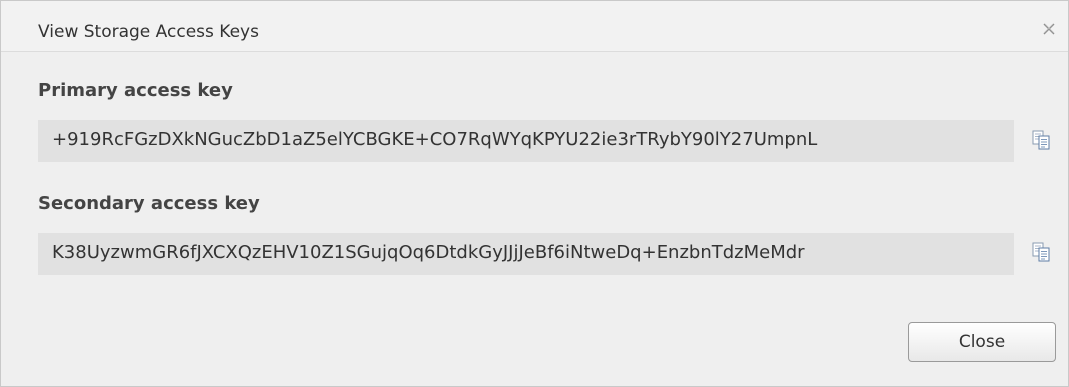 The width and height of the screenshot is (1069, 387). I want to click on secondary-key-label: Secondary access key, so click(149, 203).